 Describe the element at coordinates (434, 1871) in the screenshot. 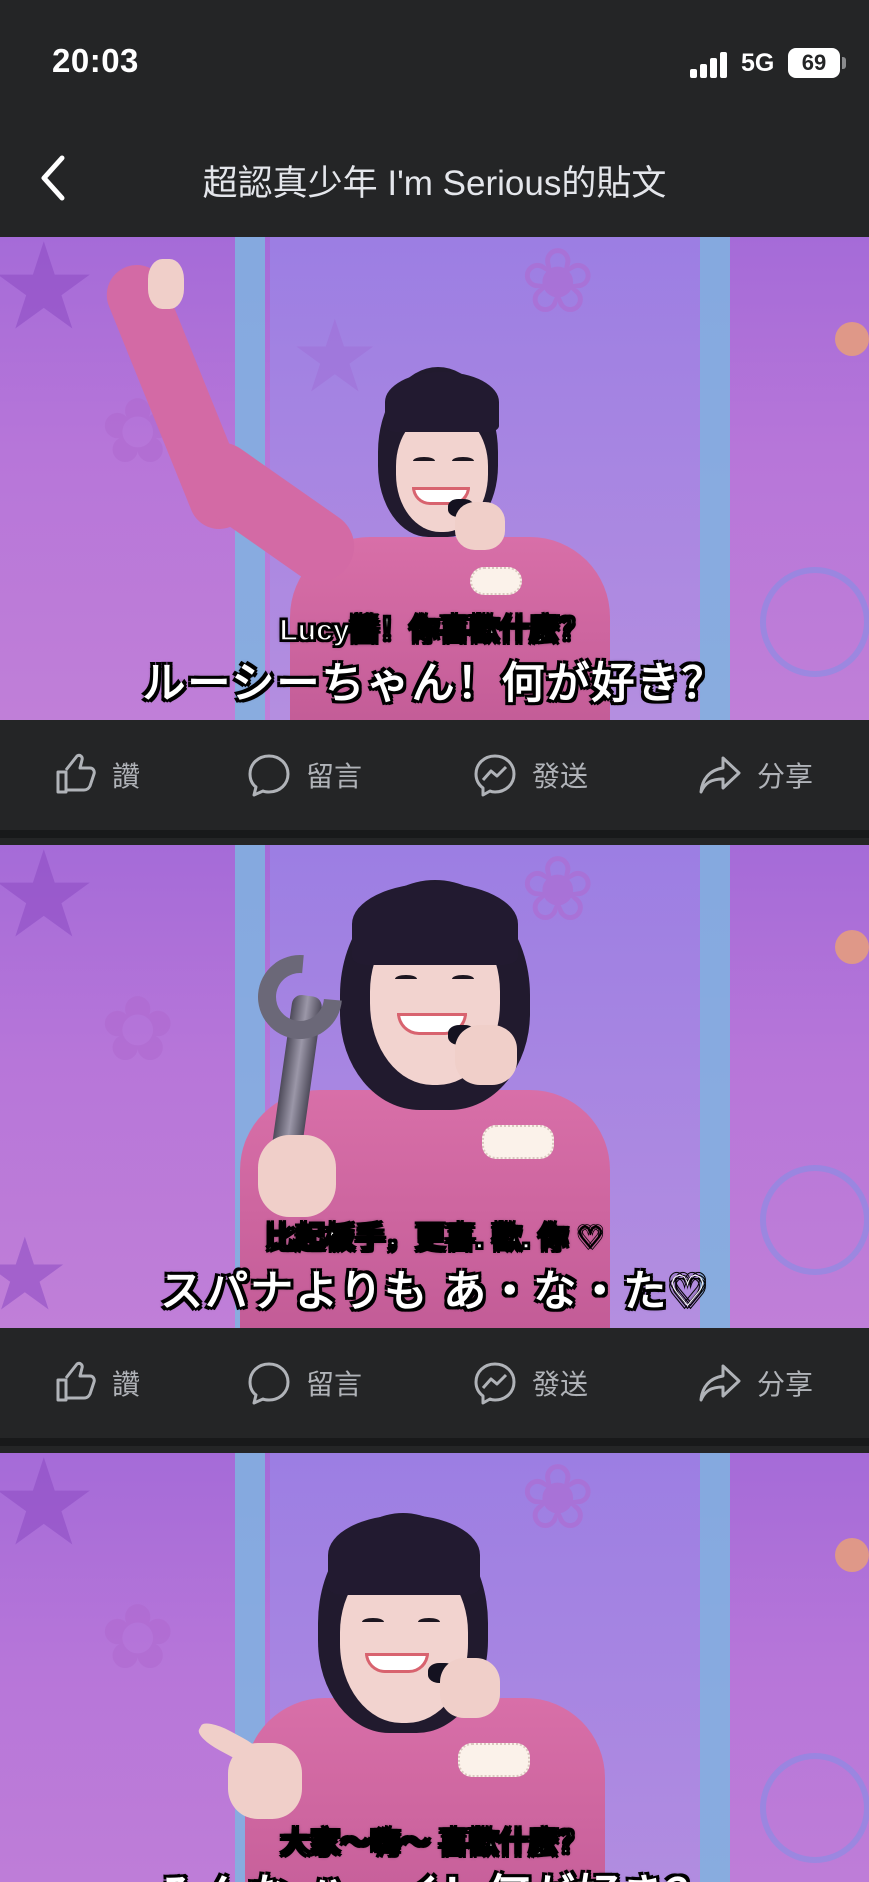

I see `subtitle-japanese: みんな ハーイ！何が好き？` at that location.